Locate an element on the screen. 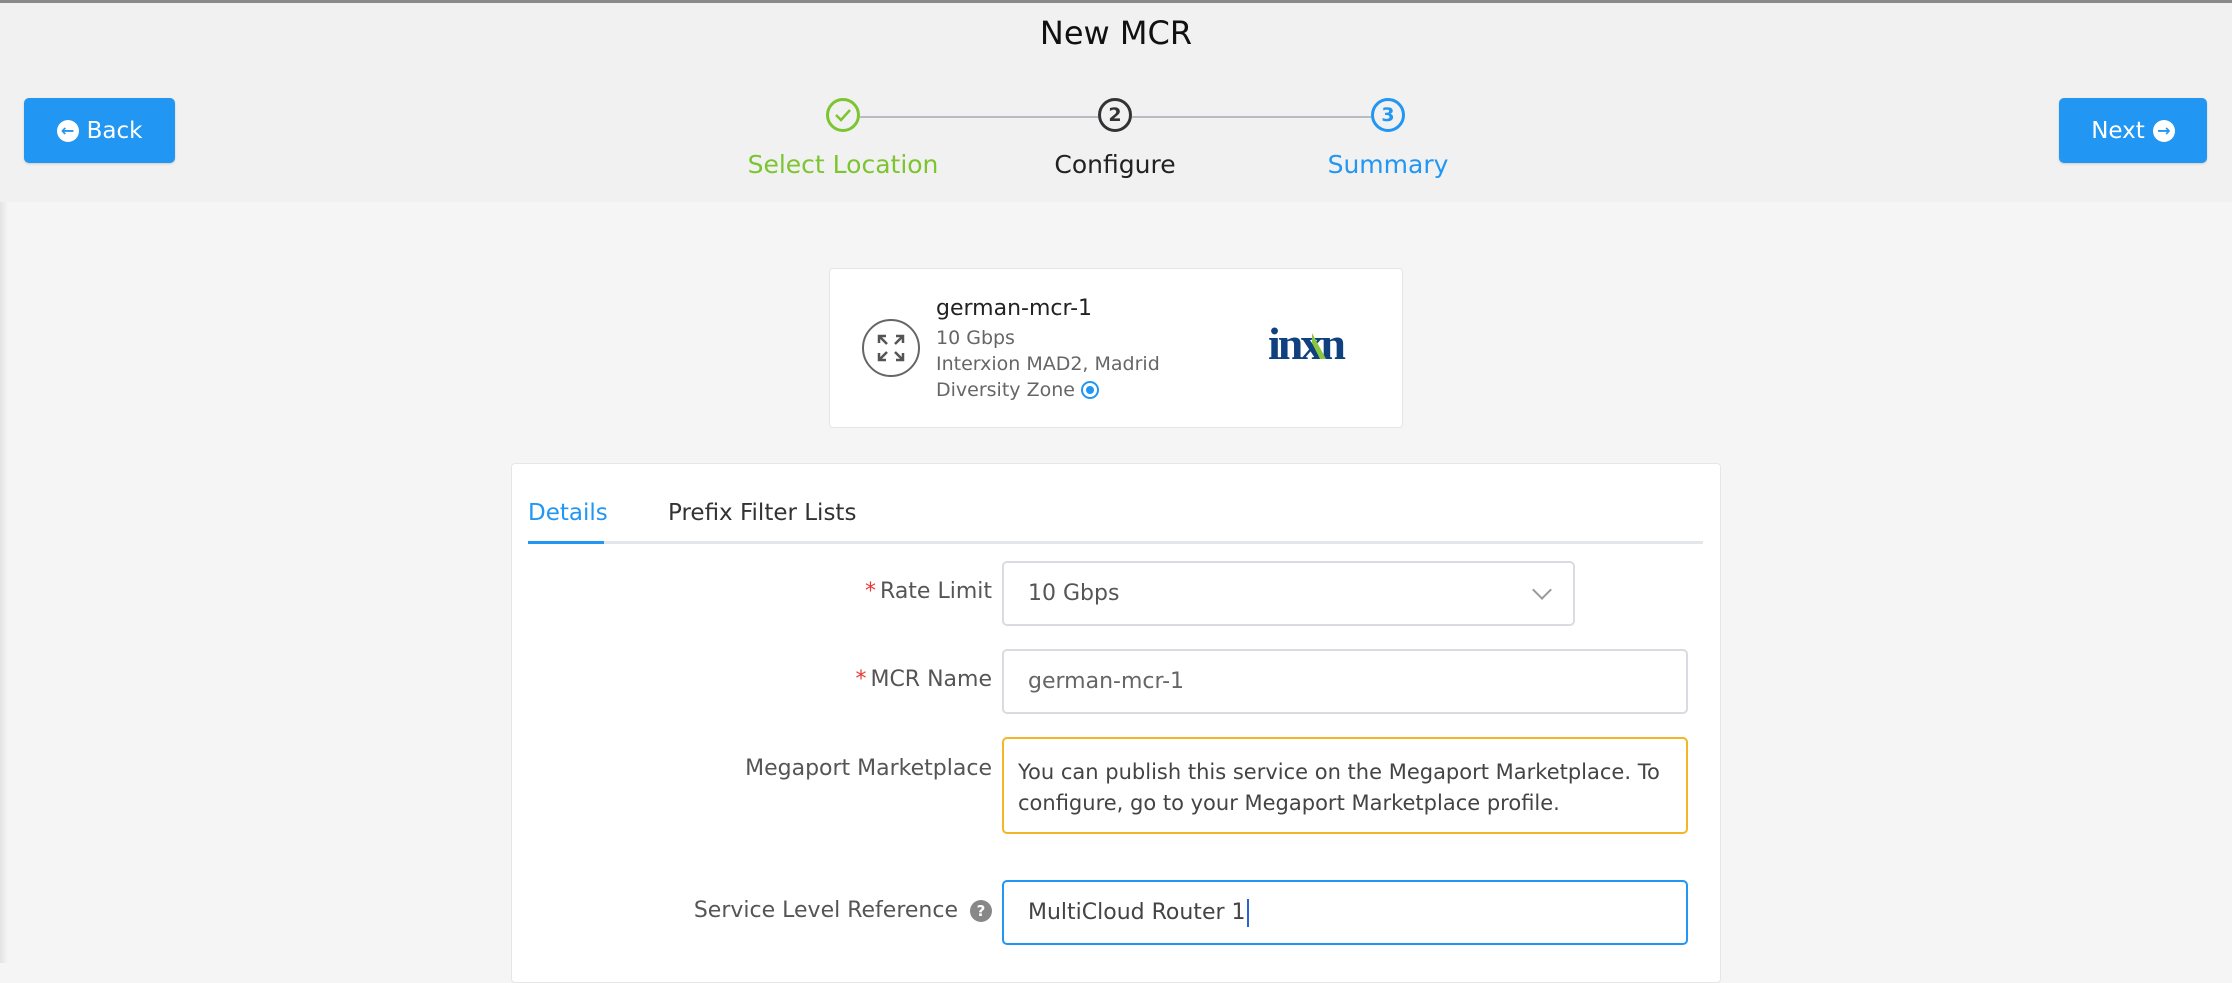 Image resolution: width=2232 pixels, height=983 pixels. step-summary-number: 3 is located at coordinates (1388, 115).